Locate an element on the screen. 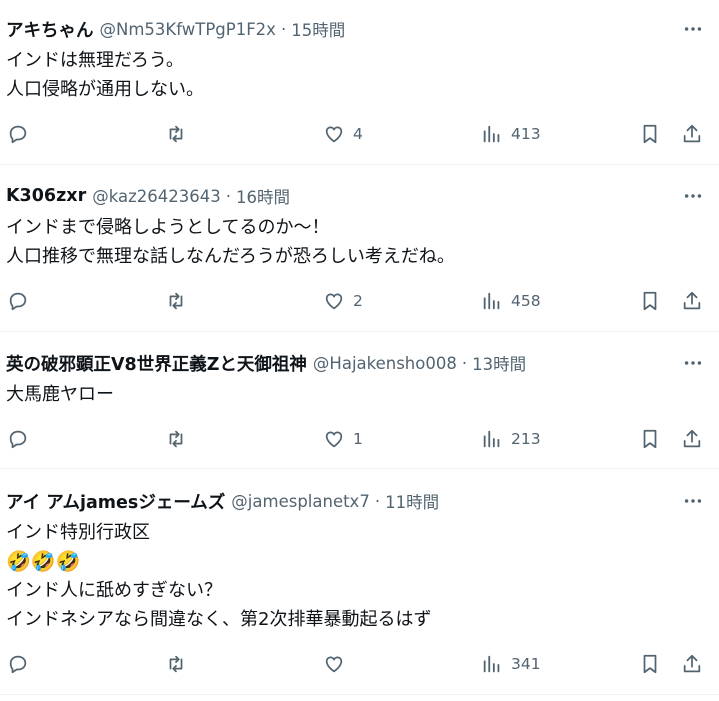 This screenshot has width=719, height=701. author-handle: @kaz26423643 is located at coordinates (156, 196).